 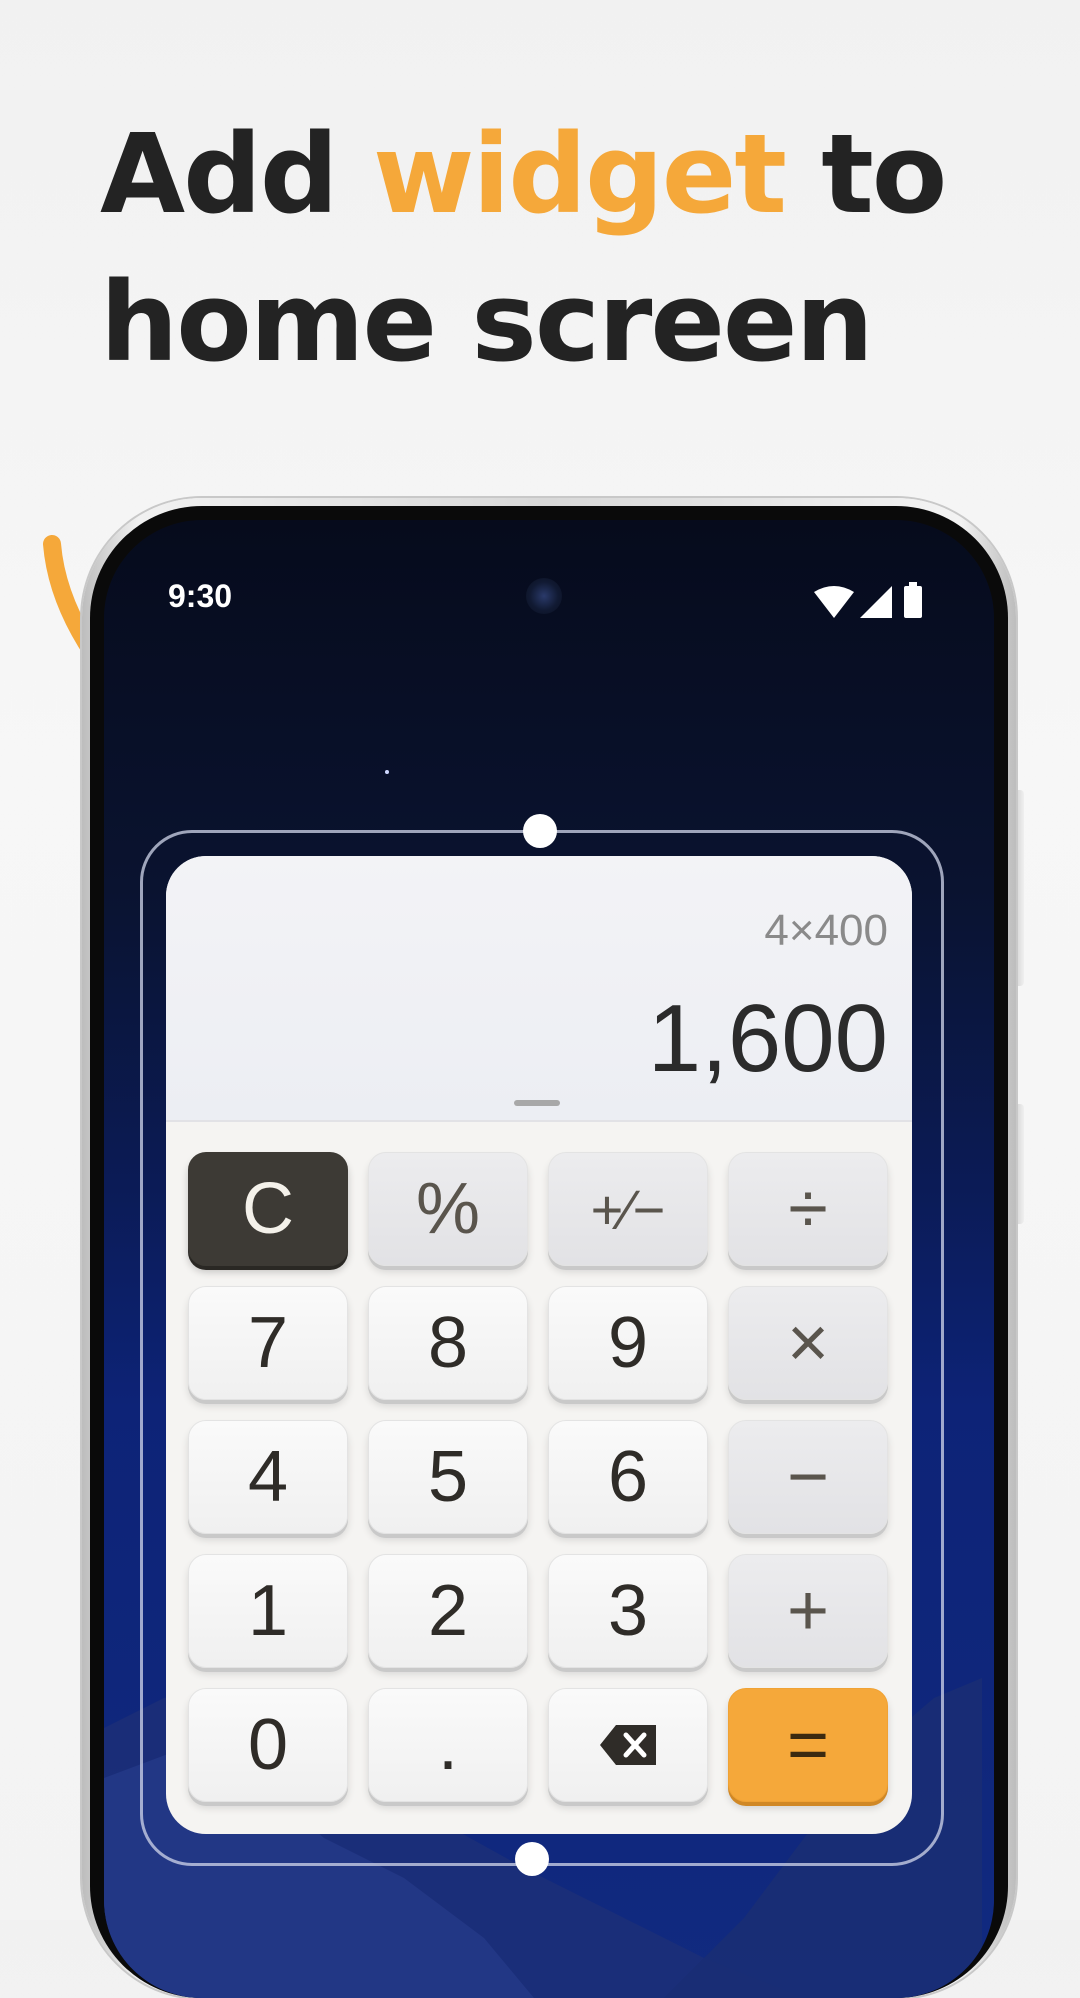 What do you see at coordinates (913, 600) in the screenshot?
I see `battery-icon` at bounding box center [913, 600].